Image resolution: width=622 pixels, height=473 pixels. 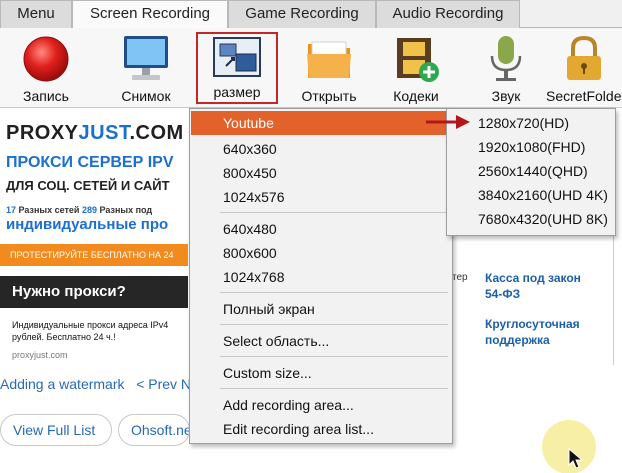 I want to click on tab-audio-recording: Audio Recording, so click(x=448, y=14).